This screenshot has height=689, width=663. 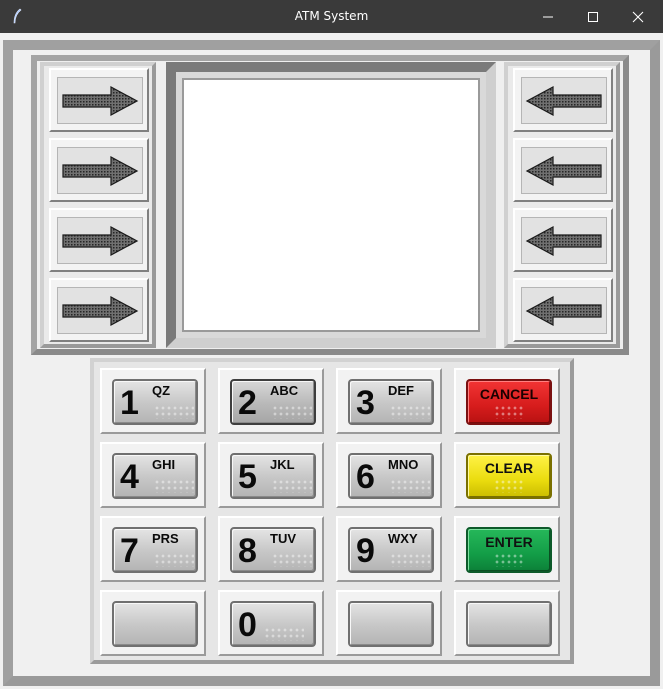 I want to click on key-letters: GHI, so click(x=164, y=464).